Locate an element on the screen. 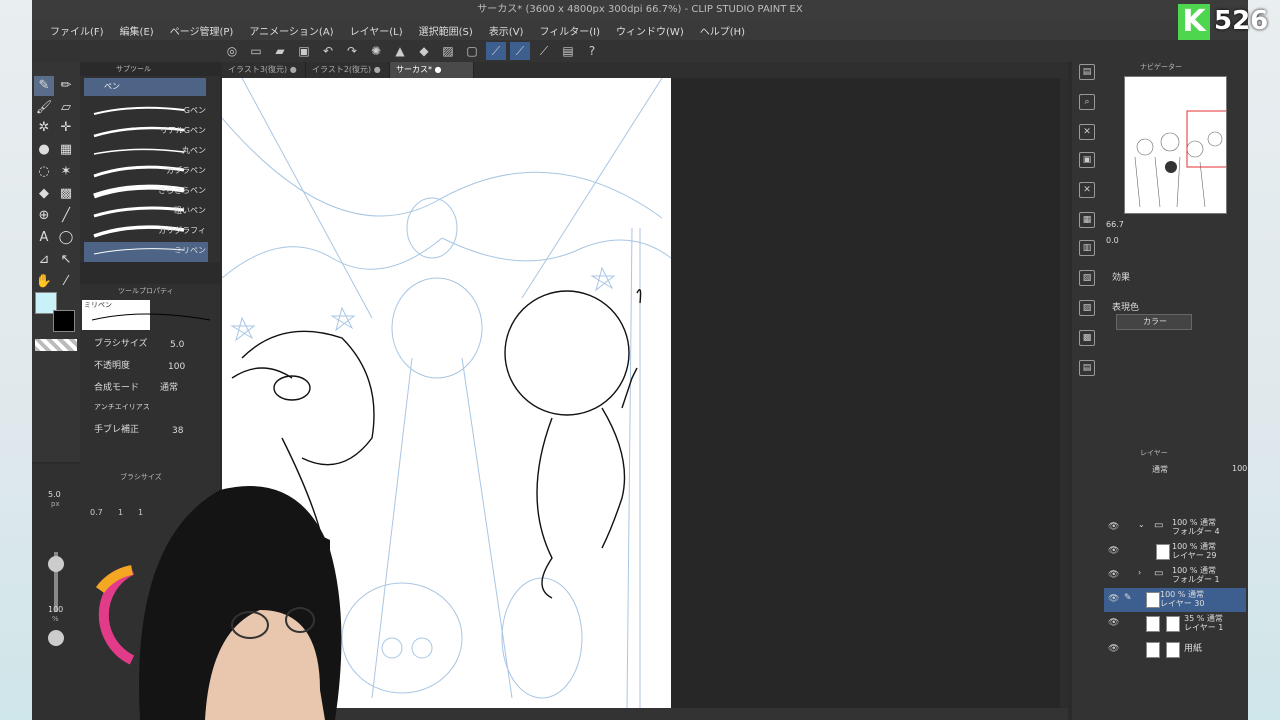  layer-opacity-value: 100 is located at coordinates (1239, 468).